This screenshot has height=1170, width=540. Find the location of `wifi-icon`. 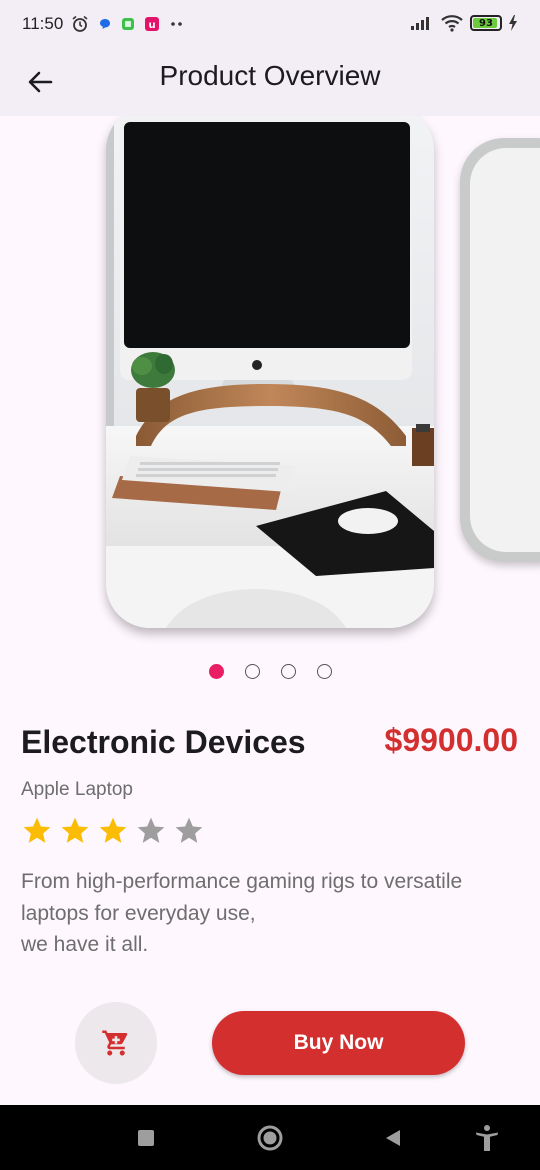

wifi-icon is located at coordinates (452, 23).